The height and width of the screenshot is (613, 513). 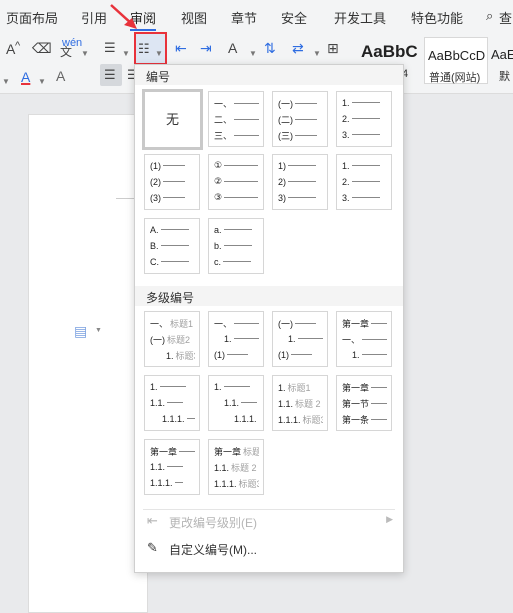 What do you see at coordinates (300, 167) in the screenshot?
I see `numbering-preview-row: 1)` at bounding box center [300, 167].